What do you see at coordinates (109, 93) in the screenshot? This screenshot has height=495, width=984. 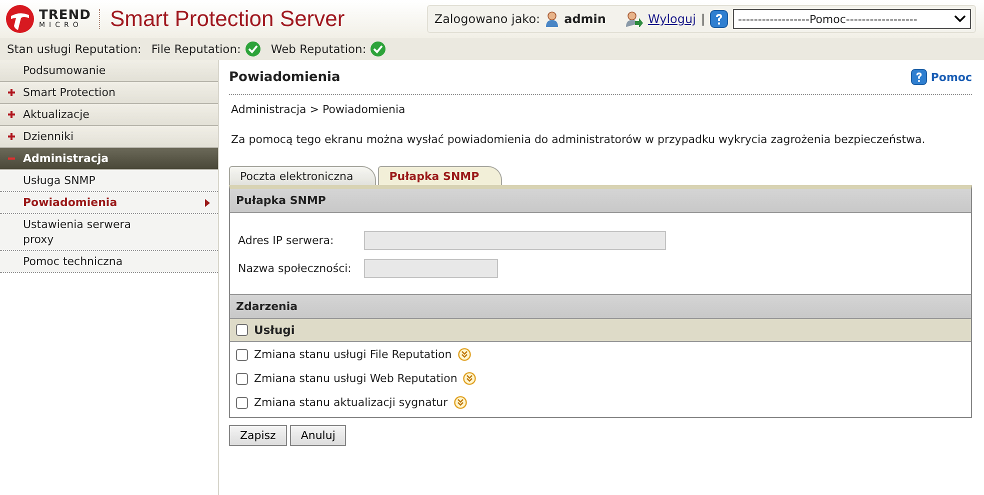 I see `sidebar-item: Smart Protection` at bounding box center [109, 93].